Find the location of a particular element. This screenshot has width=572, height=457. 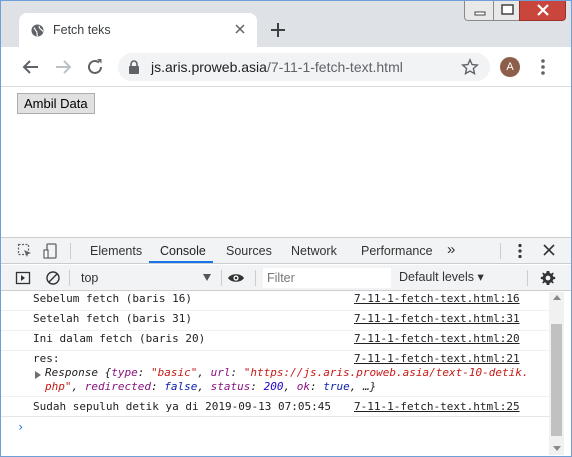

tab-elements: Elements is located at coordinates (116, 251).